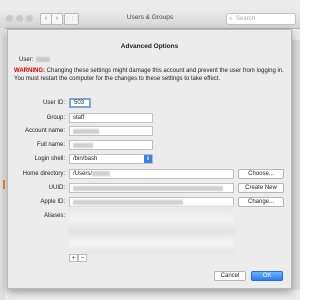 Image resolution: width=320 pixels, height=300 pixels. I want to click on redacted-account-name, so click(86, 131).